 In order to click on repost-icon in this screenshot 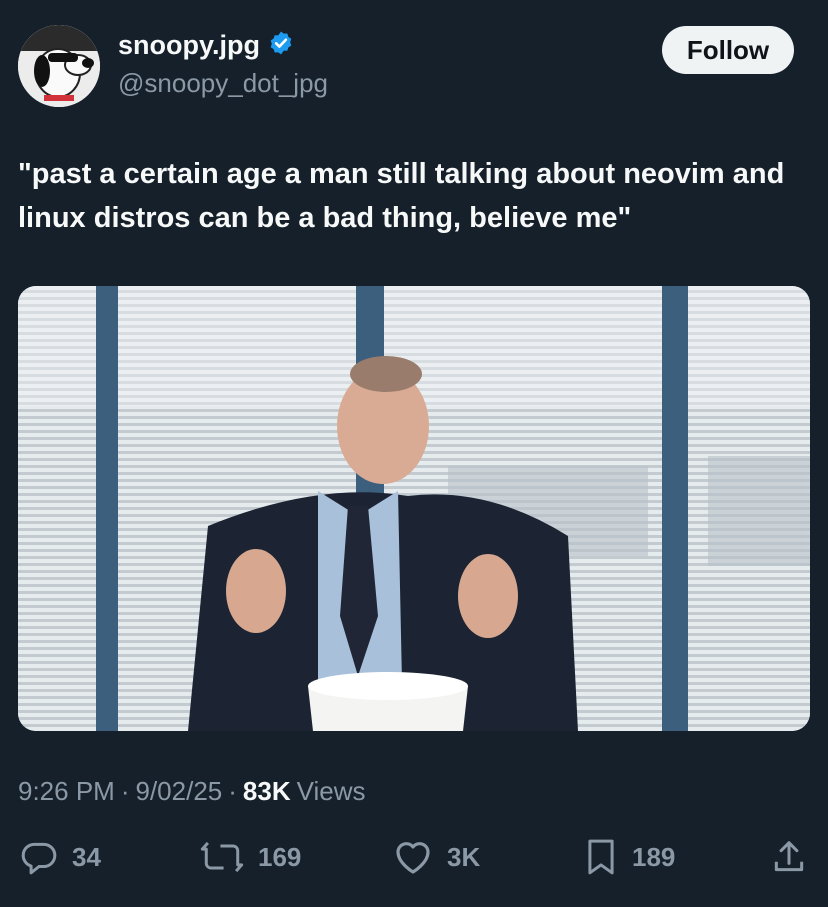, I will do `click(222, 857)`.